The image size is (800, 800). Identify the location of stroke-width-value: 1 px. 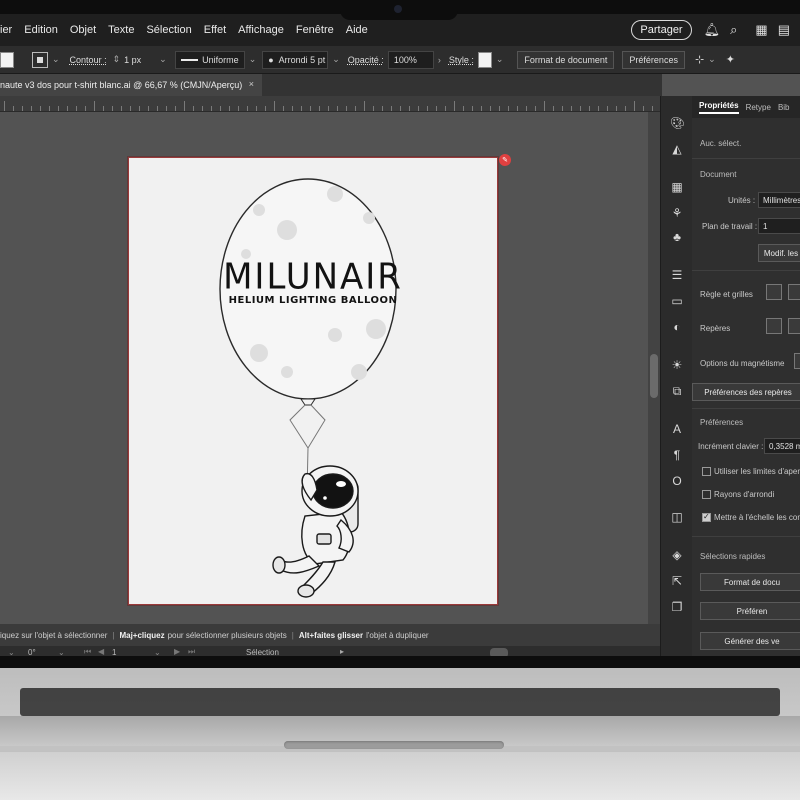
(132, 60).